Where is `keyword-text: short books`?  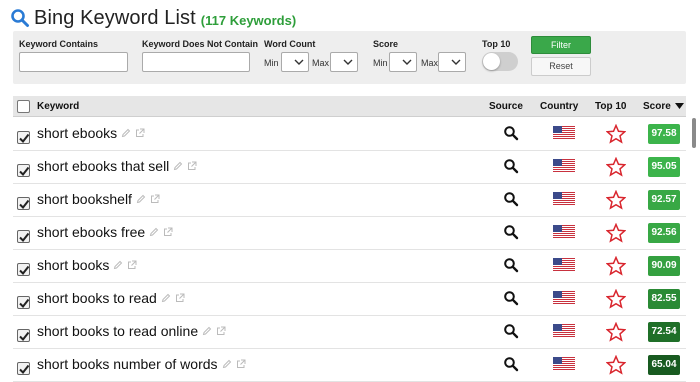 keyword-text: short books is located at coordinates (73, 265).